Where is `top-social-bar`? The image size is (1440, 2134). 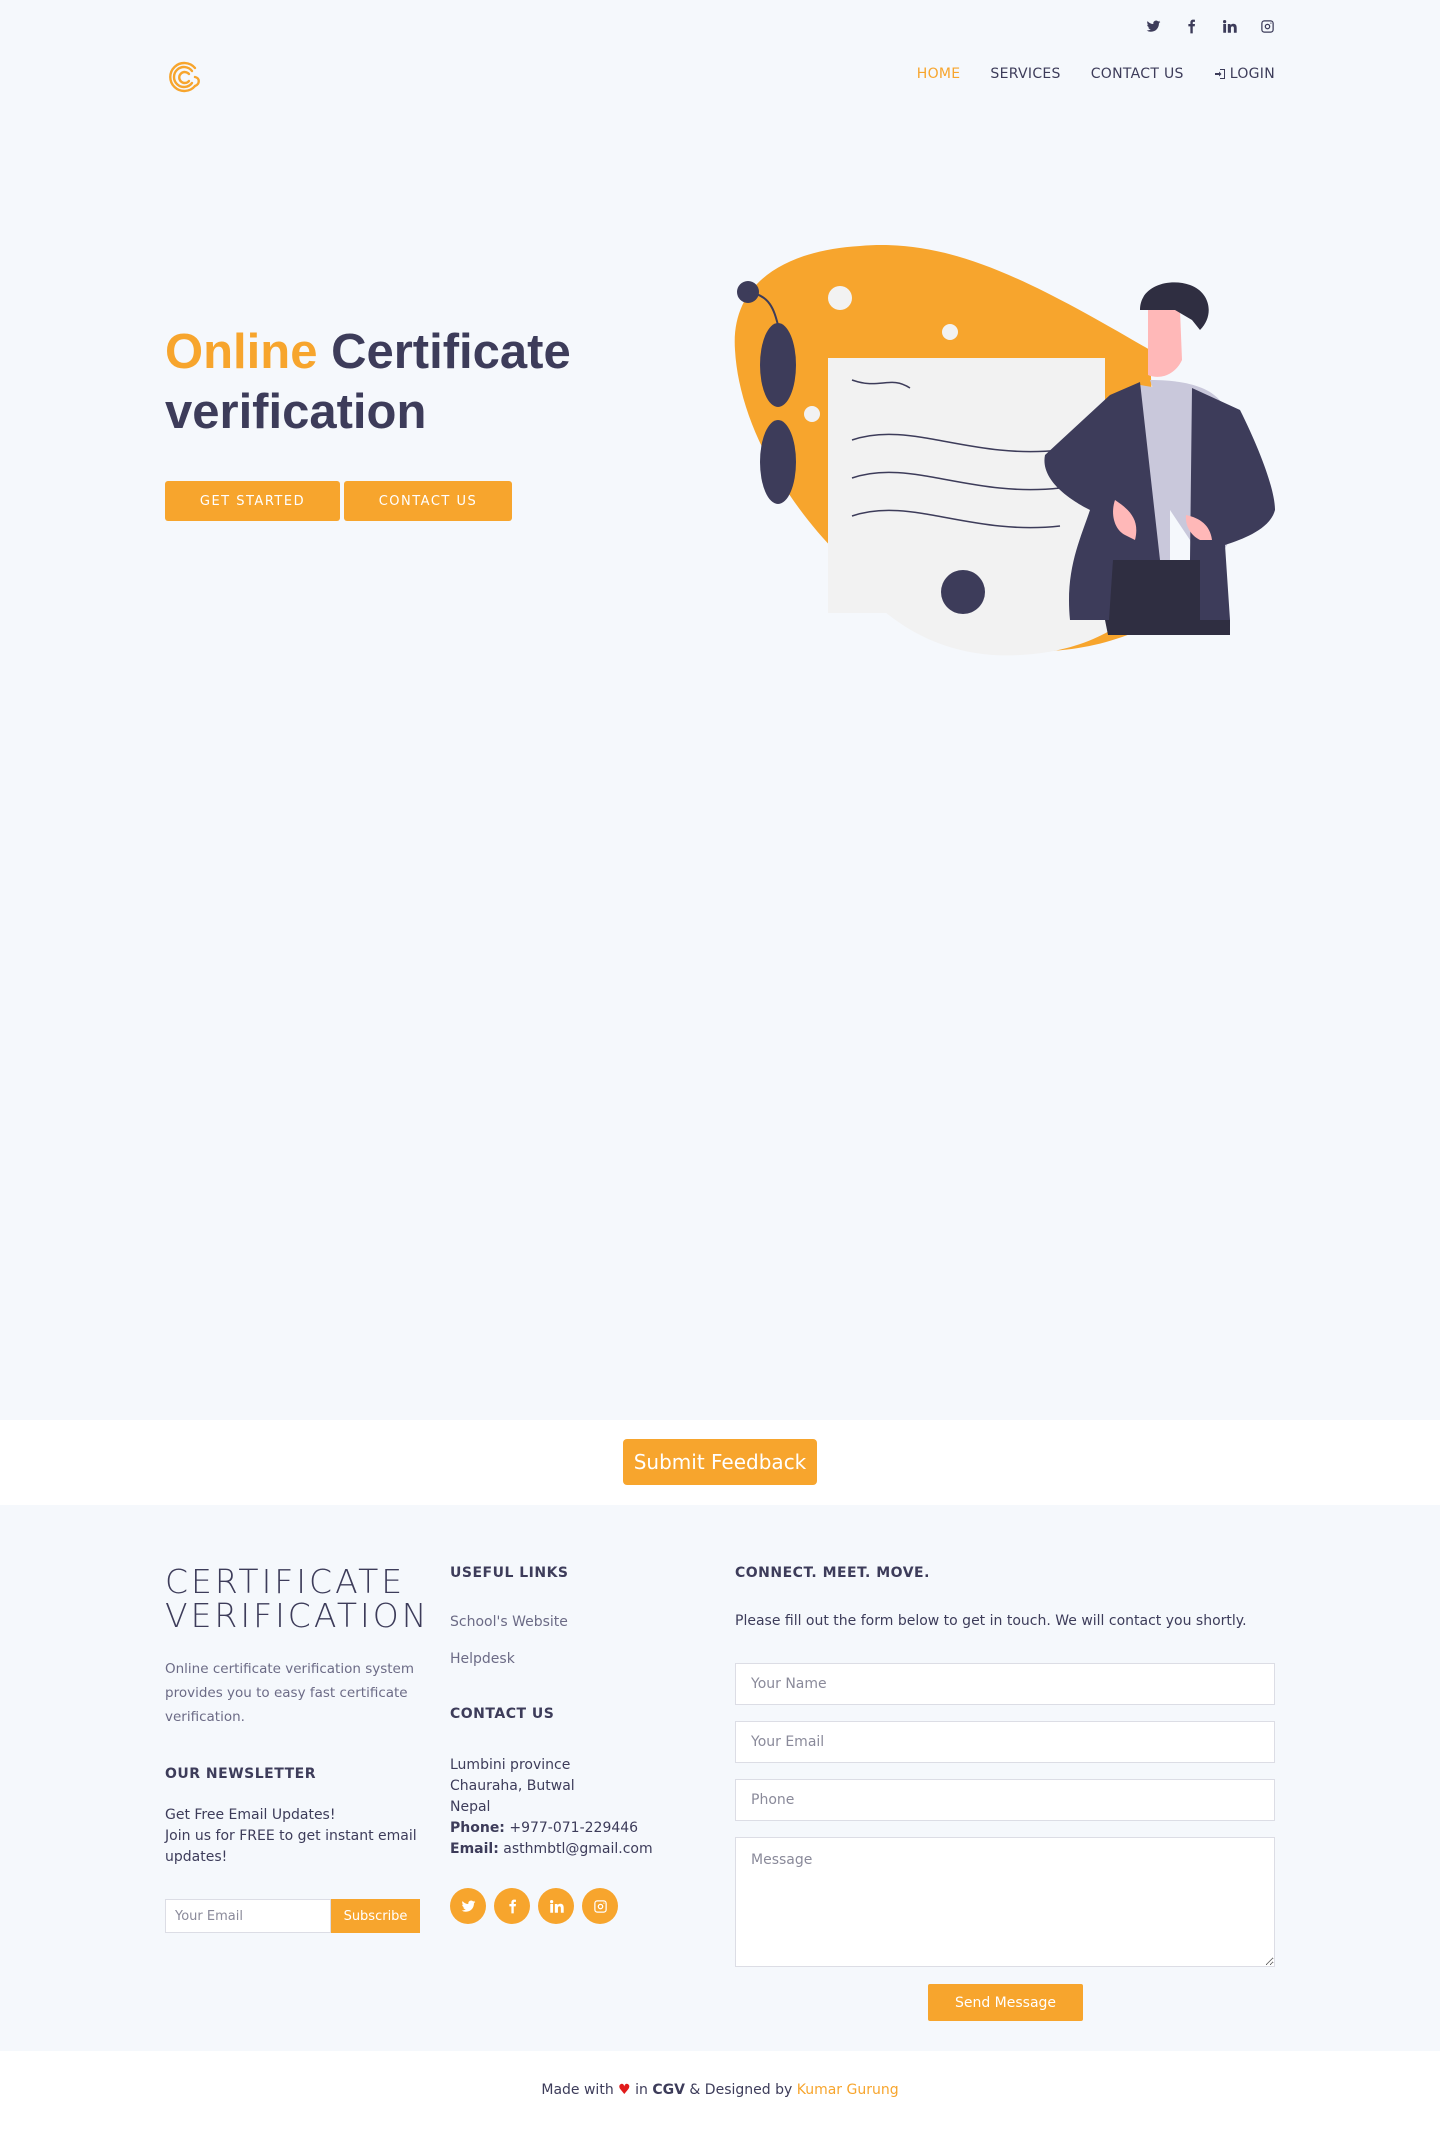 top-social-bar is located at coordinates (1210, 26).